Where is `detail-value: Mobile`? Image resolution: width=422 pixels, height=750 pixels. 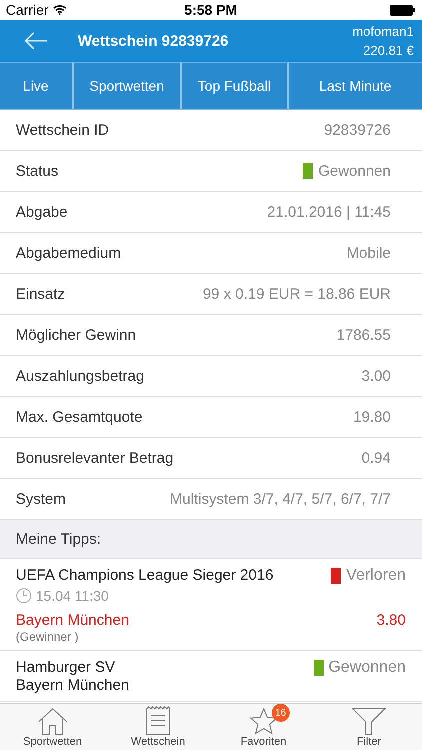
detail-value: Mobile is located at coordinates (368, 253).